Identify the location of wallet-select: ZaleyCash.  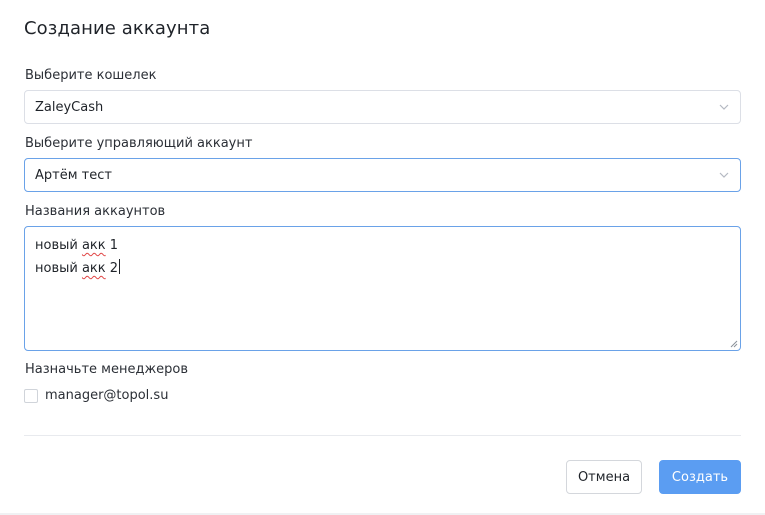
(382, 107).